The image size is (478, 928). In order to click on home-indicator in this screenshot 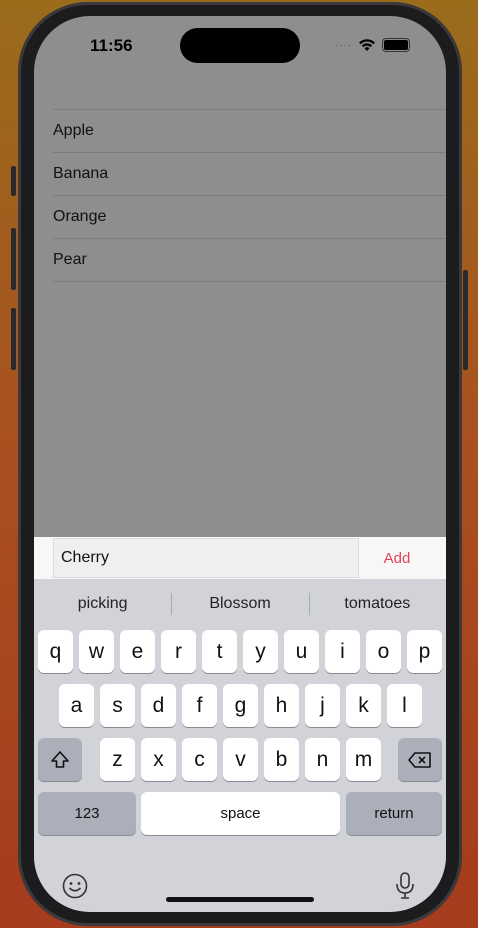, I will do `click(240, 899)`.